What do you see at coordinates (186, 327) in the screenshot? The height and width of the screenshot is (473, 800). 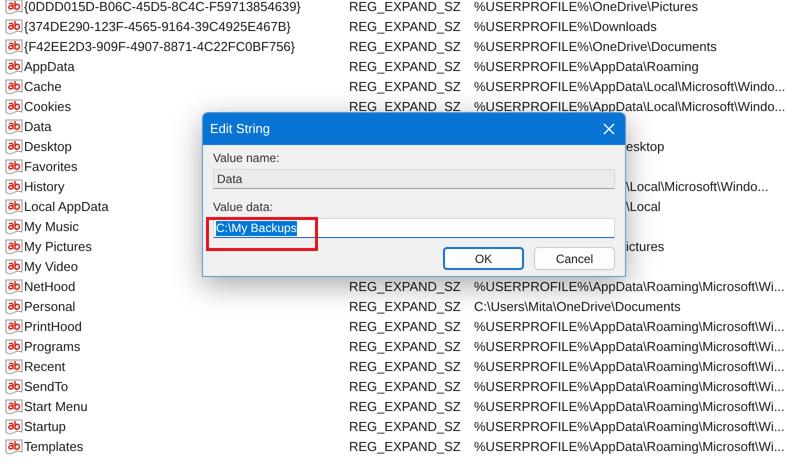 I see `value-name: PrintHood` at bounding box center [186, 327].